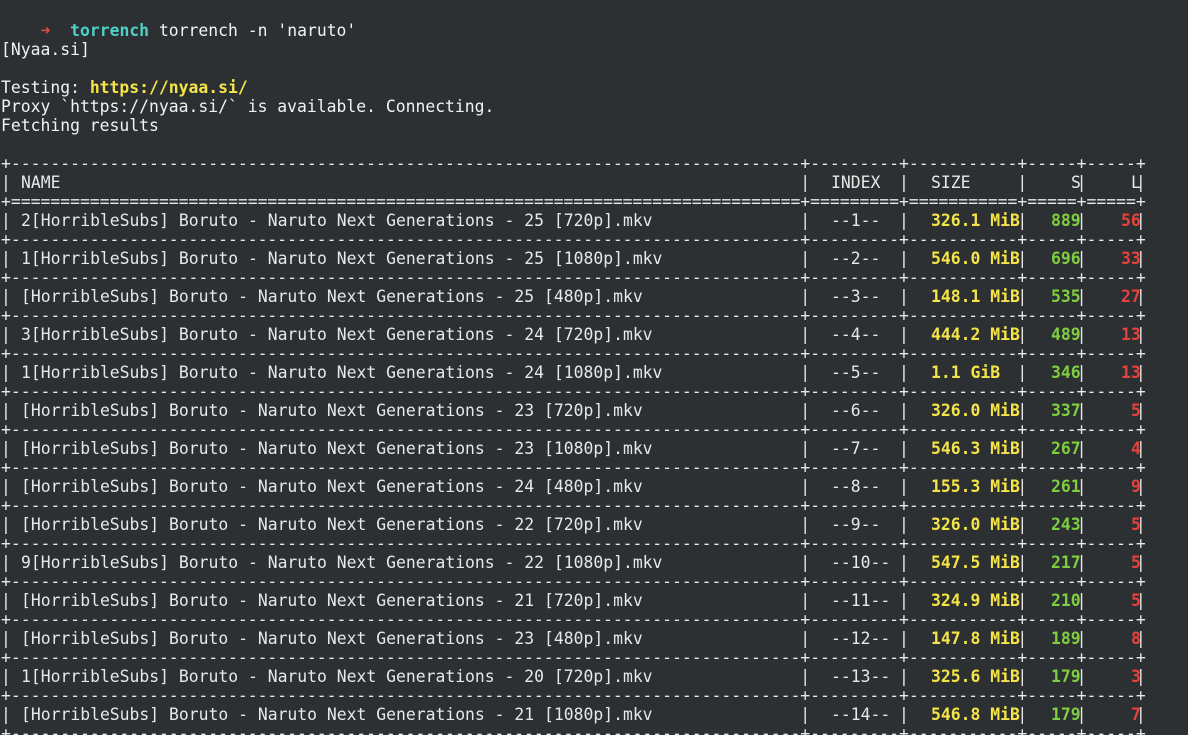 This screenshot has width=1188, height=735. What do you see at coordinates (1066, 296) in the screenshot?
I see `torrent-seeds: 535` at bounding box center [1066, 296].